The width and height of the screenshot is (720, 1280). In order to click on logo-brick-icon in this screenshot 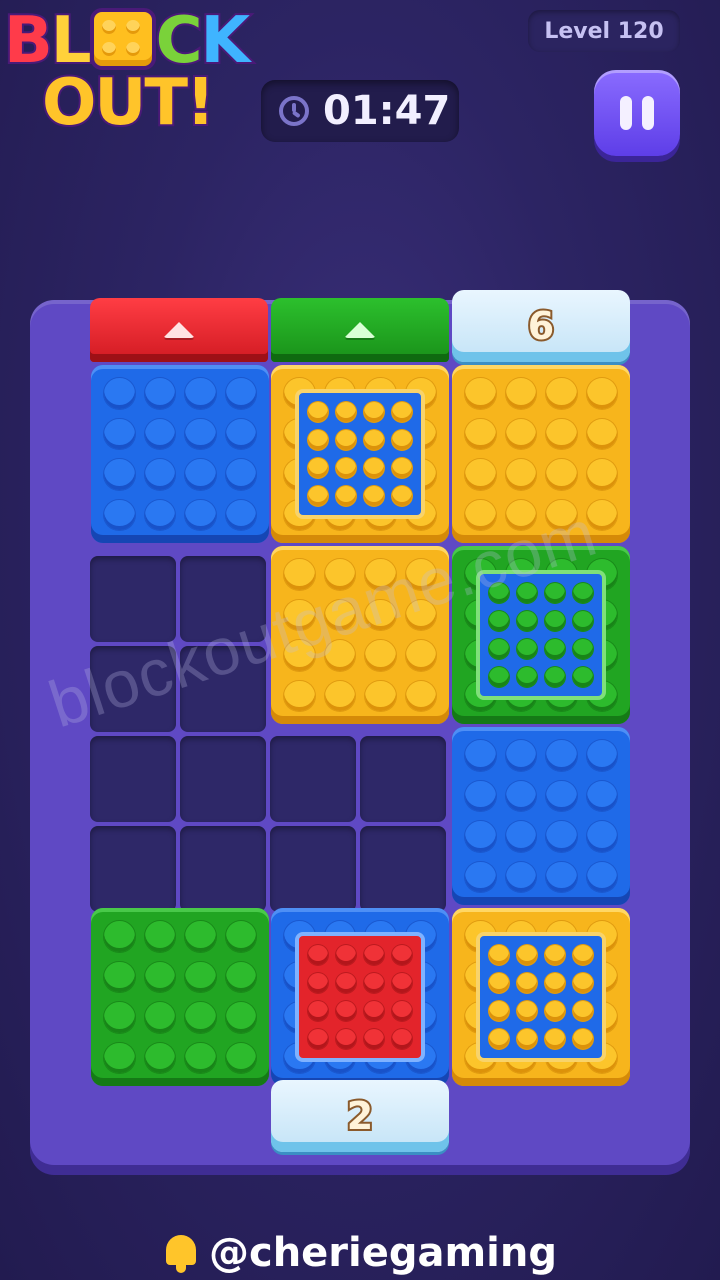, I will do `click(122, 39)`.